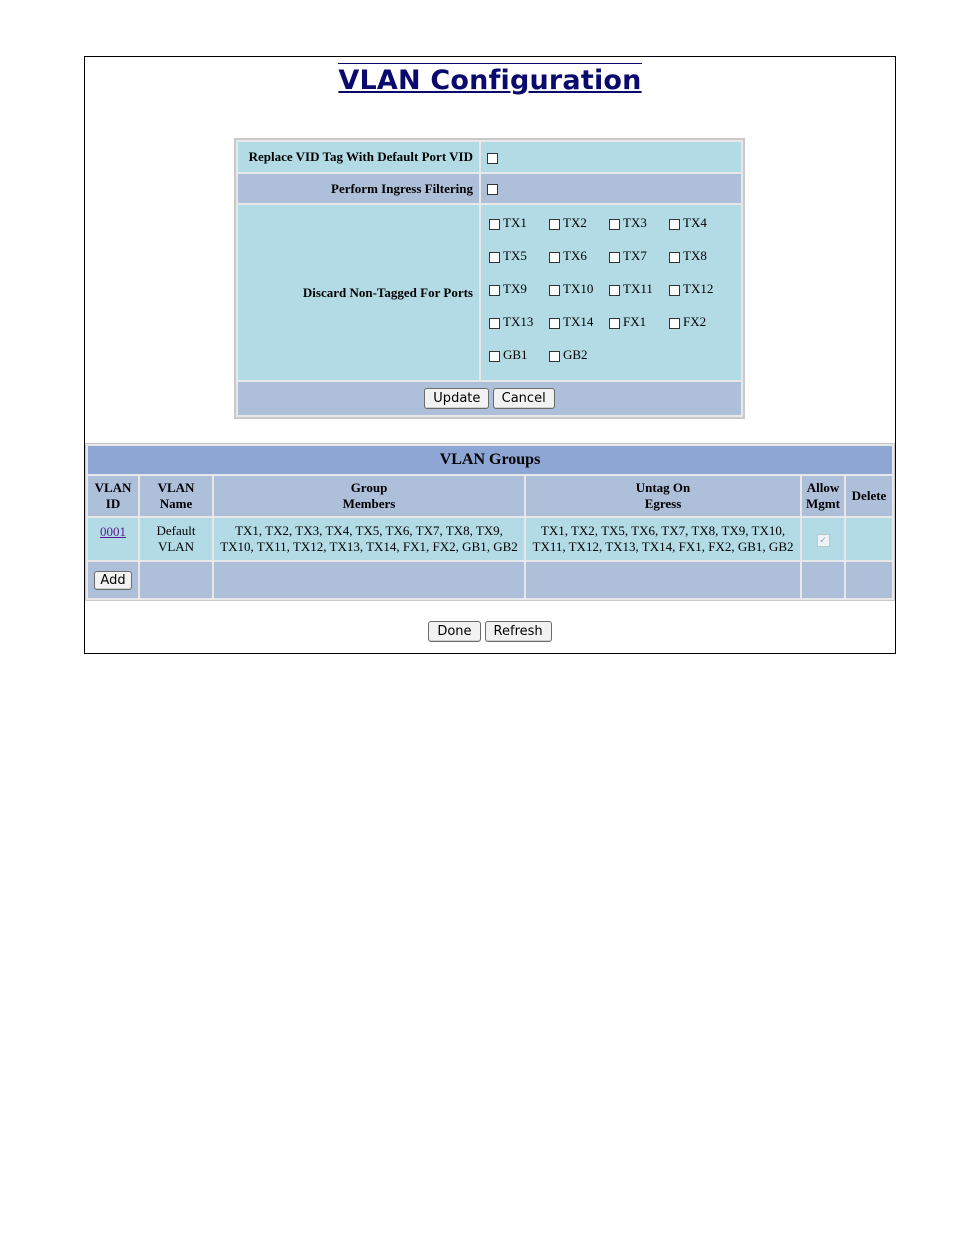 This screenshot has height=1235, width=954. Describe the element at coordinates (611, 157) in the screenshot. I see `replace-vid-cell` at that location.